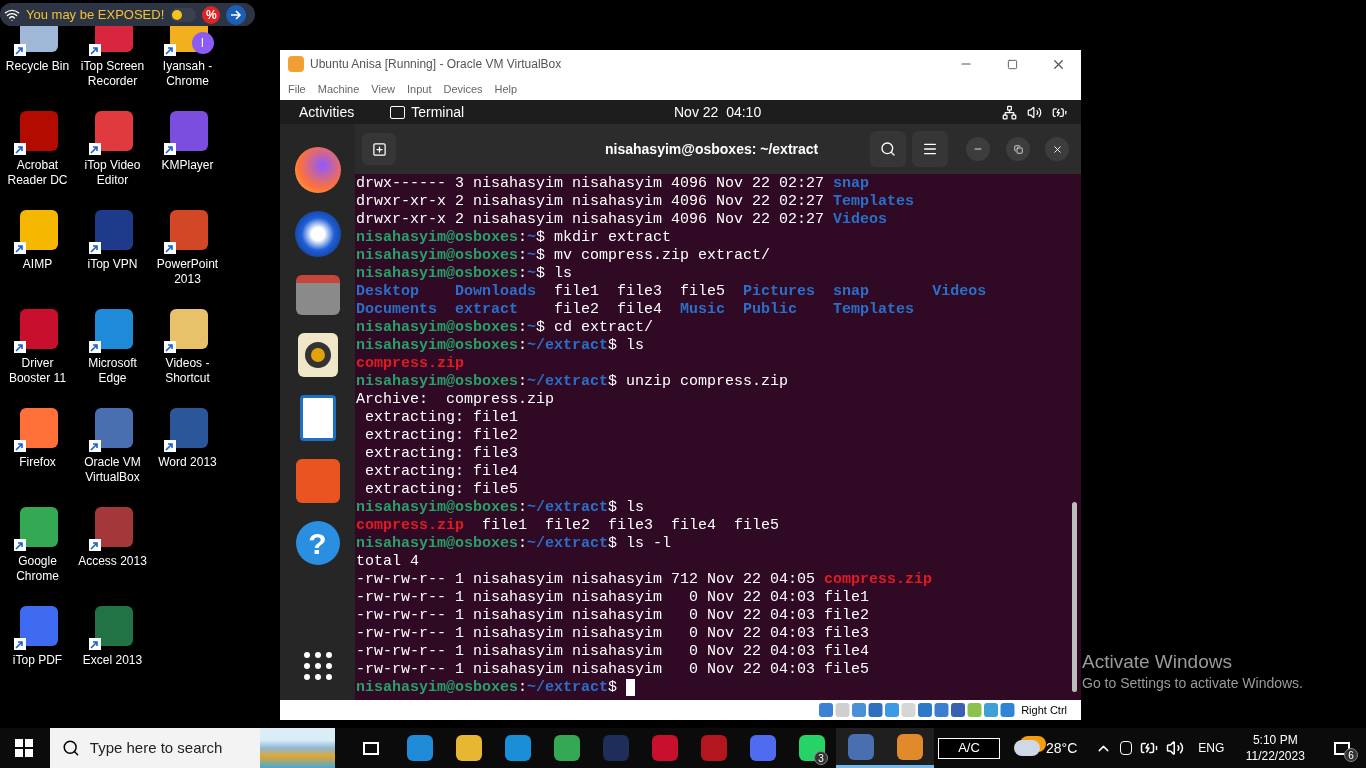 The image size is (1366, 768). Describe the element at coordinates (317, 481) in the screenshot. I see `store-bag-icon` at that location.